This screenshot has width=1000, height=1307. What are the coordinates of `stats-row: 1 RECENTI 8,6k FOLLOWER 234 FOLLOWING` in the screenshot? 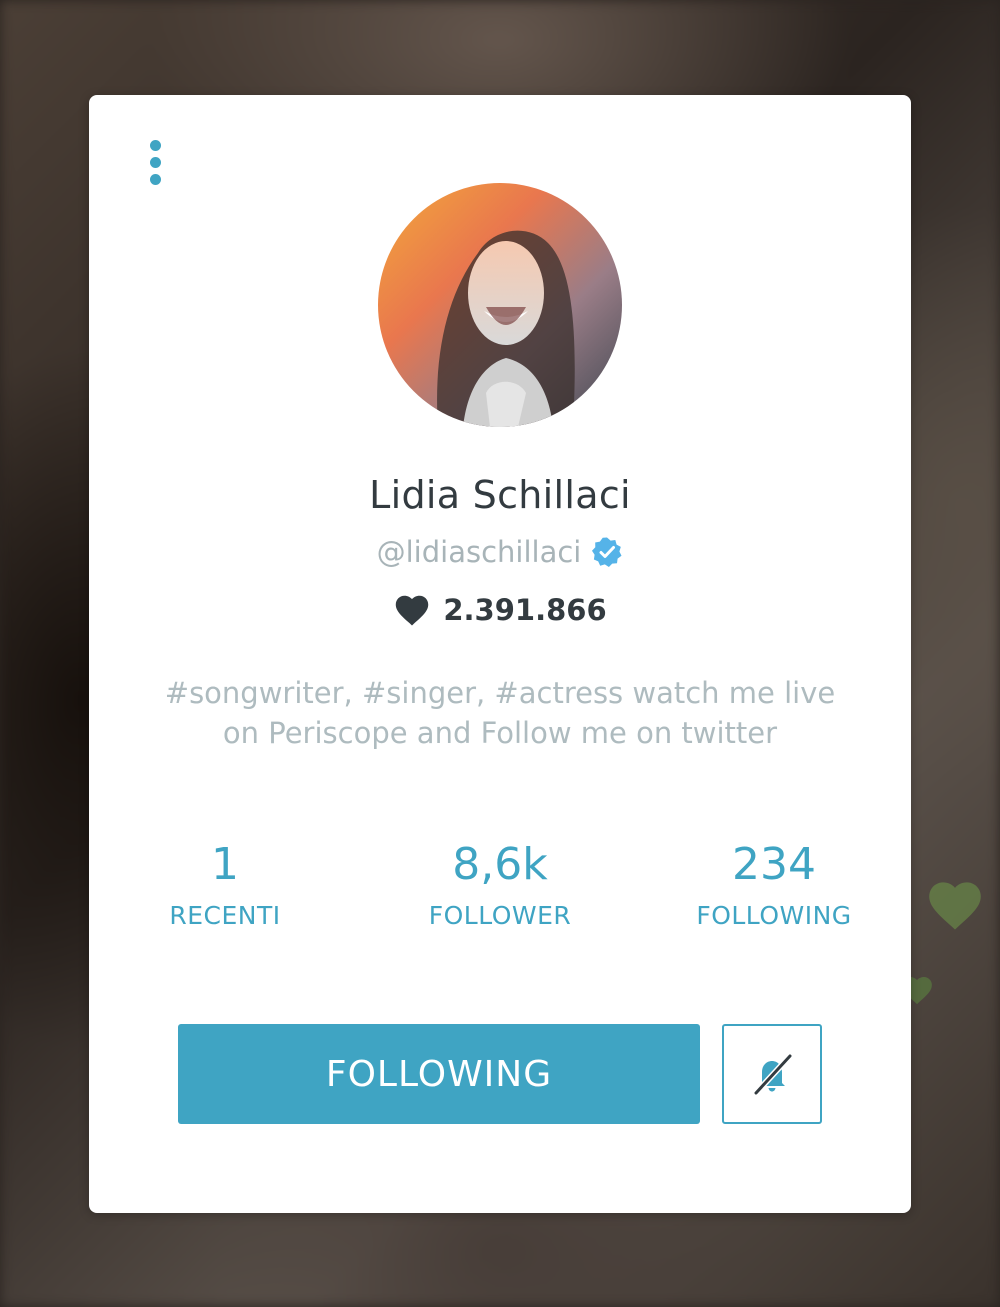 It's located at (500, 890).